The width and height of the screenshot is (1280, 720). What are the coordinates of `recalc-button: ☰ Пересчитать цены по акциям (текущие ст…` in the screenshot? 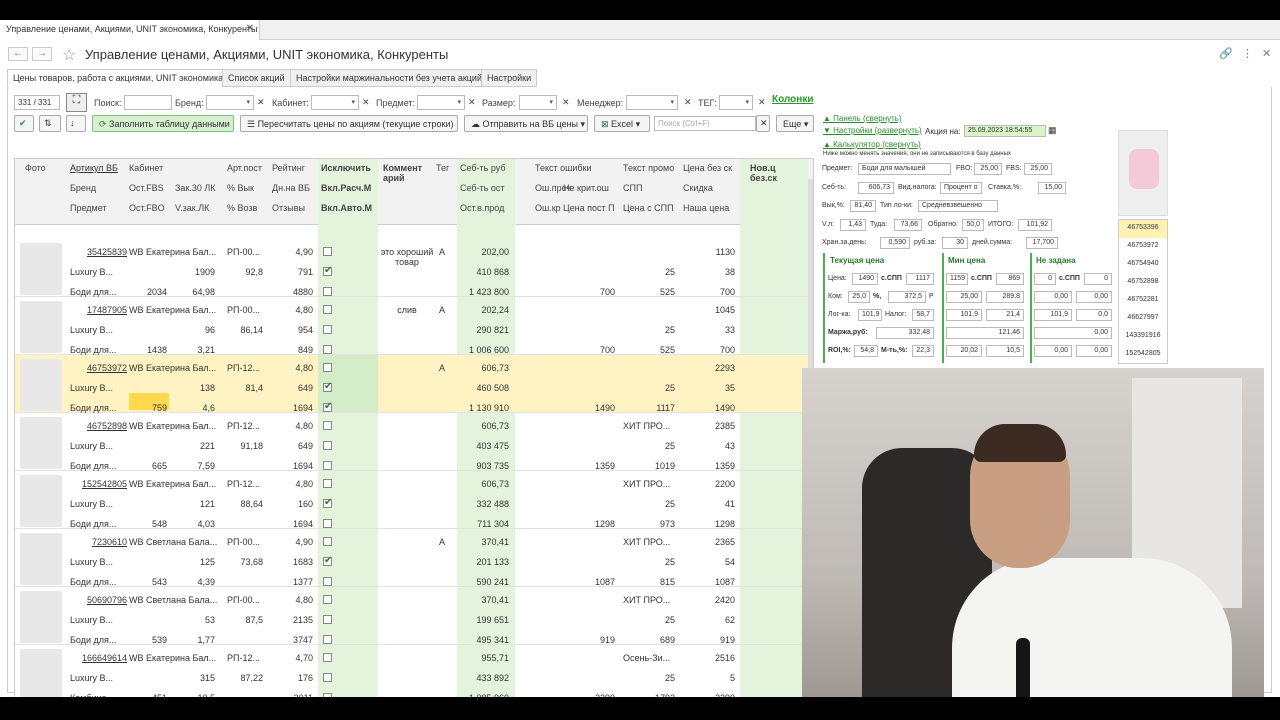 It's located at (349, 123).